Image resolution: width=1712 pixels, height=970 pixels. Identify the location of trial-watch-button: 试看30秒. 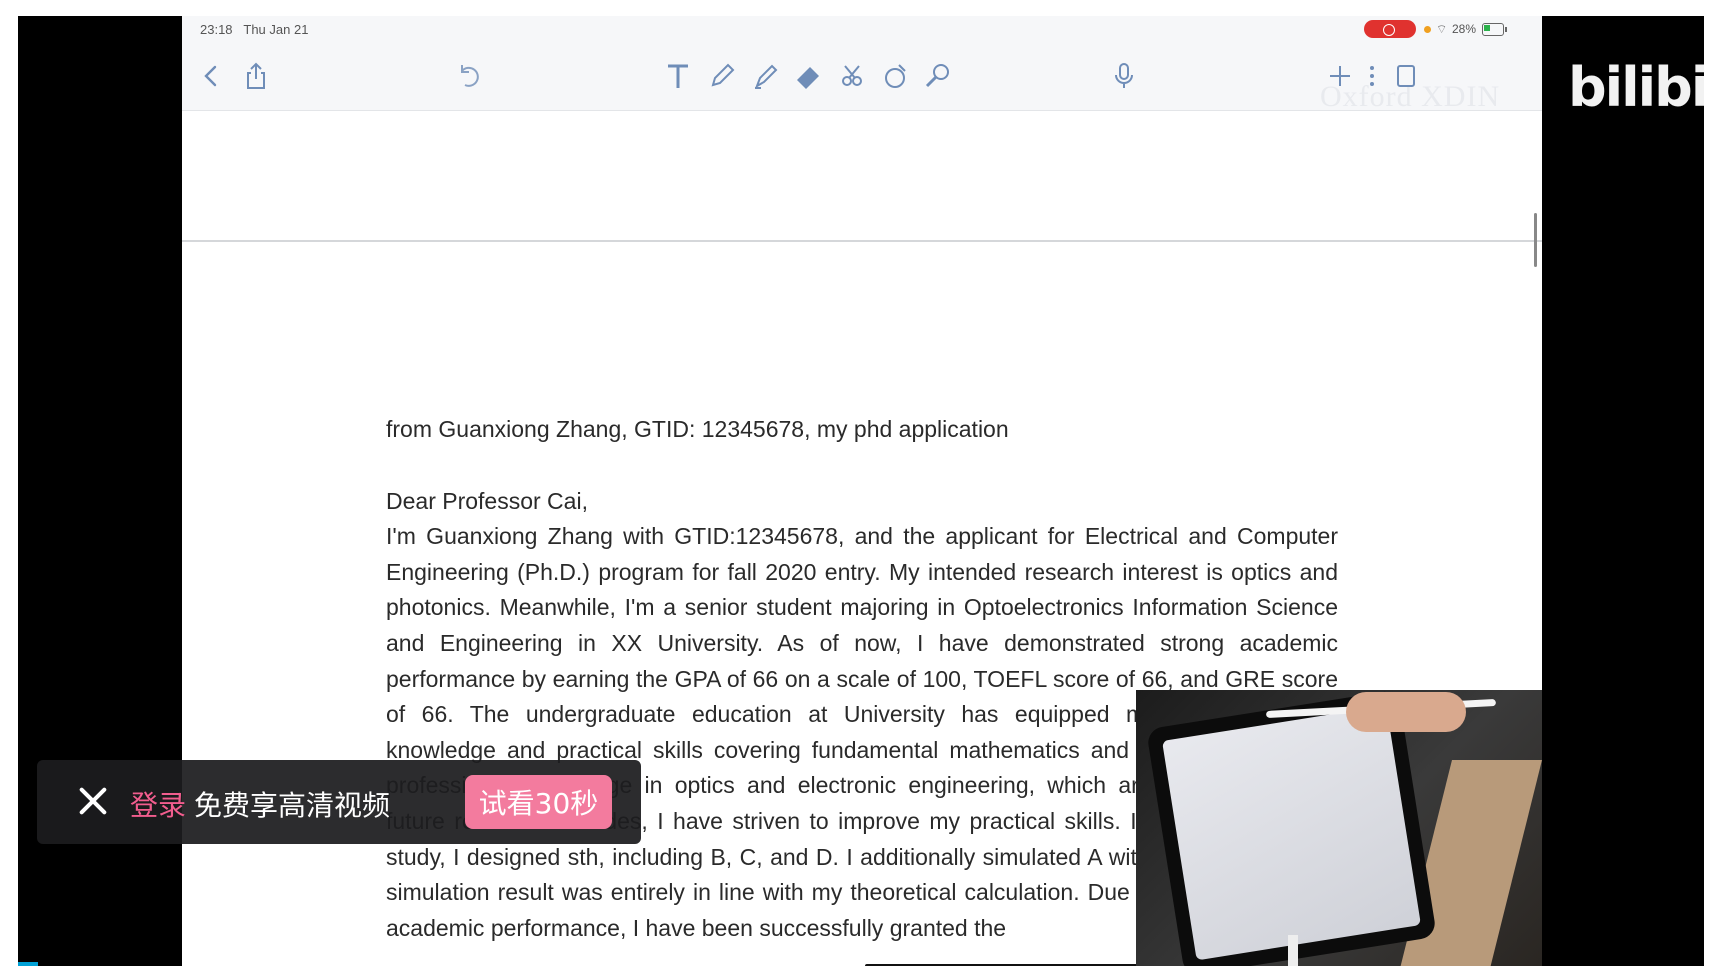
(538, 802).